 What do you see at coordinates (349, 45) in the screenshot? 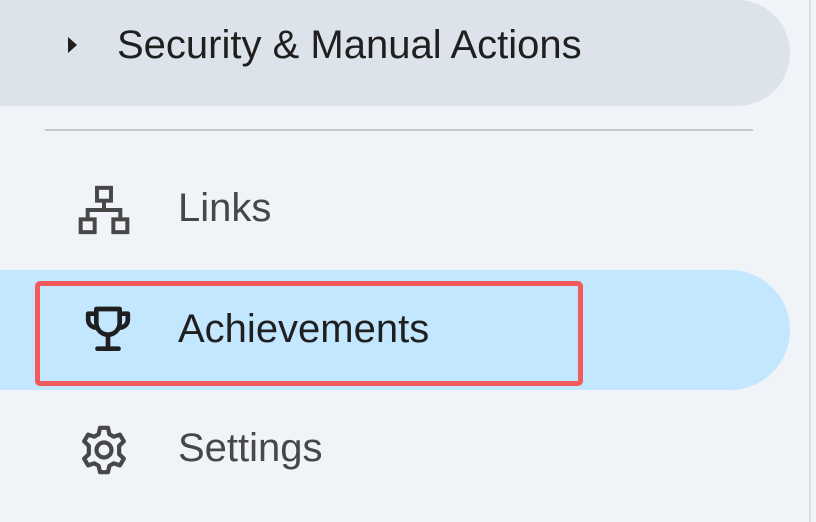
I see `nav-section-label: Security & Manual Actions` at bounding box center [349, 45].